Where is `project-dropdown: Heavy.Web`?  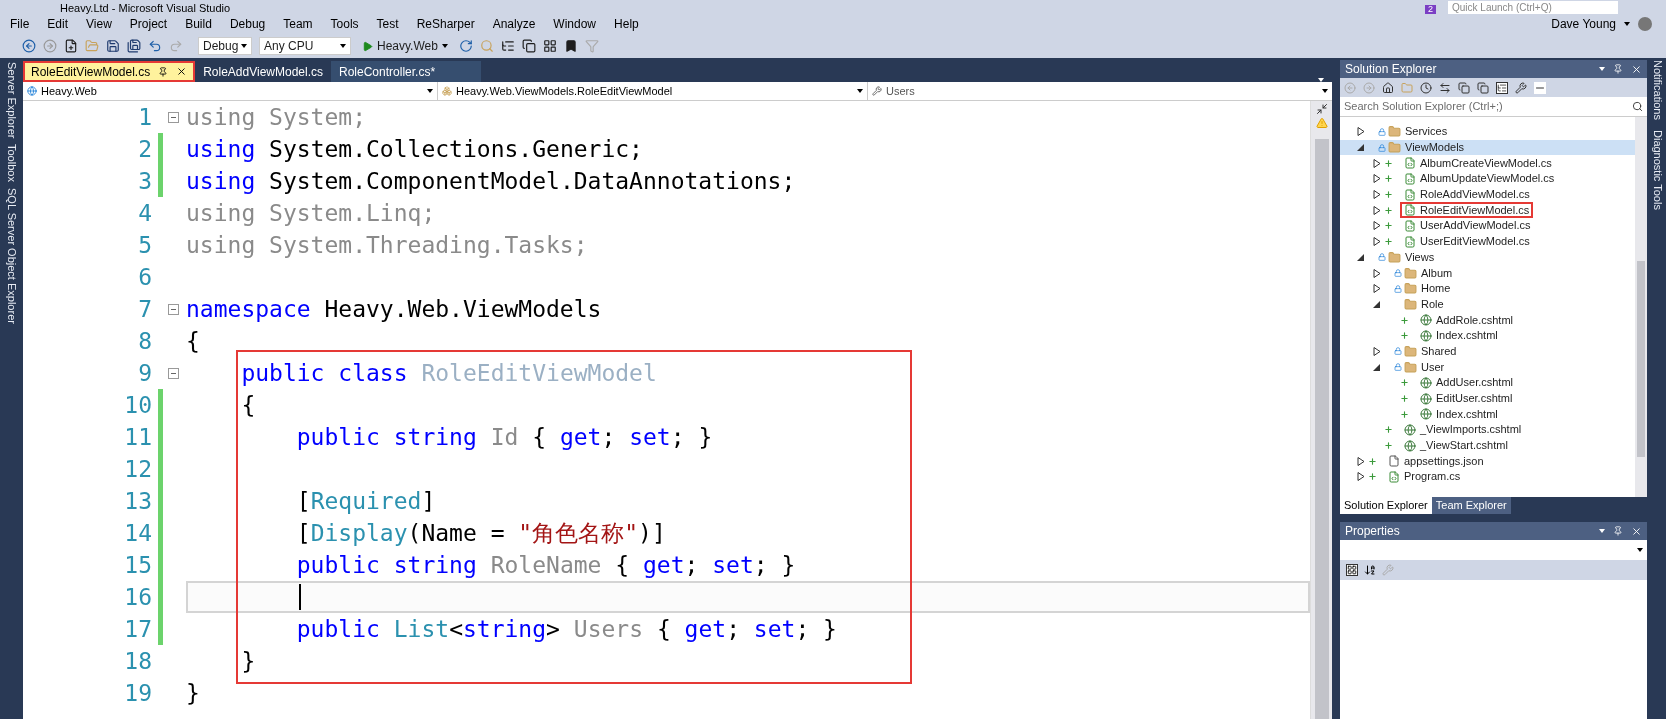 project-dropdown: Heavy.Web is located at coordinates (237, 91).